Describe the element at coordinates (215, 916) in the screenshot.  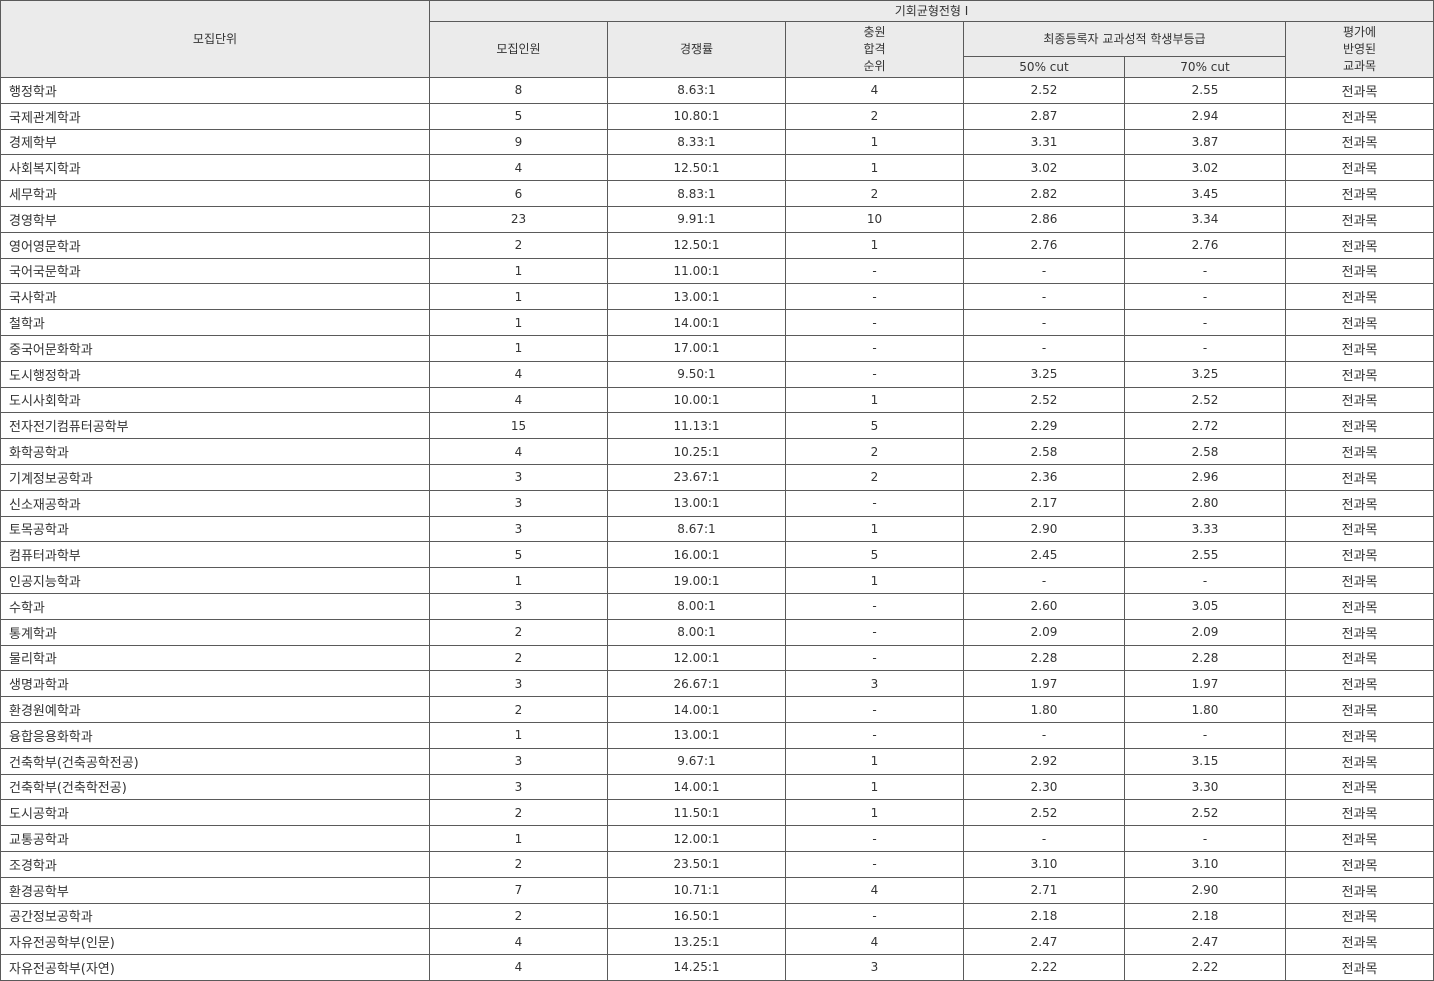
I see `cell-unit: 공간정보공학과` at that location.